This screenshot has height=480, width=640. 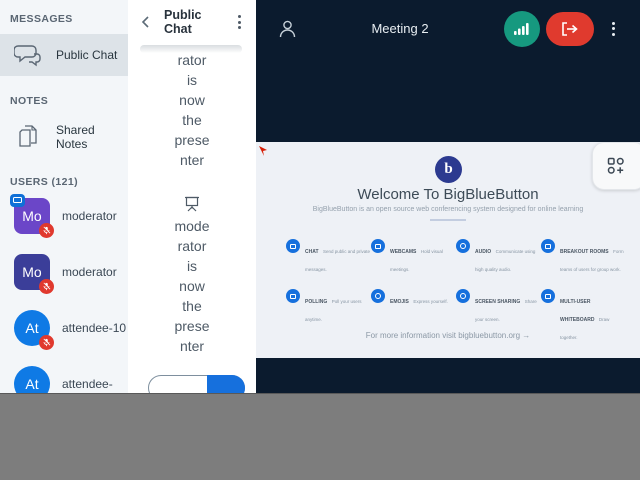 I want to click on leave-meeting-icon, so click(x=570, y=28).